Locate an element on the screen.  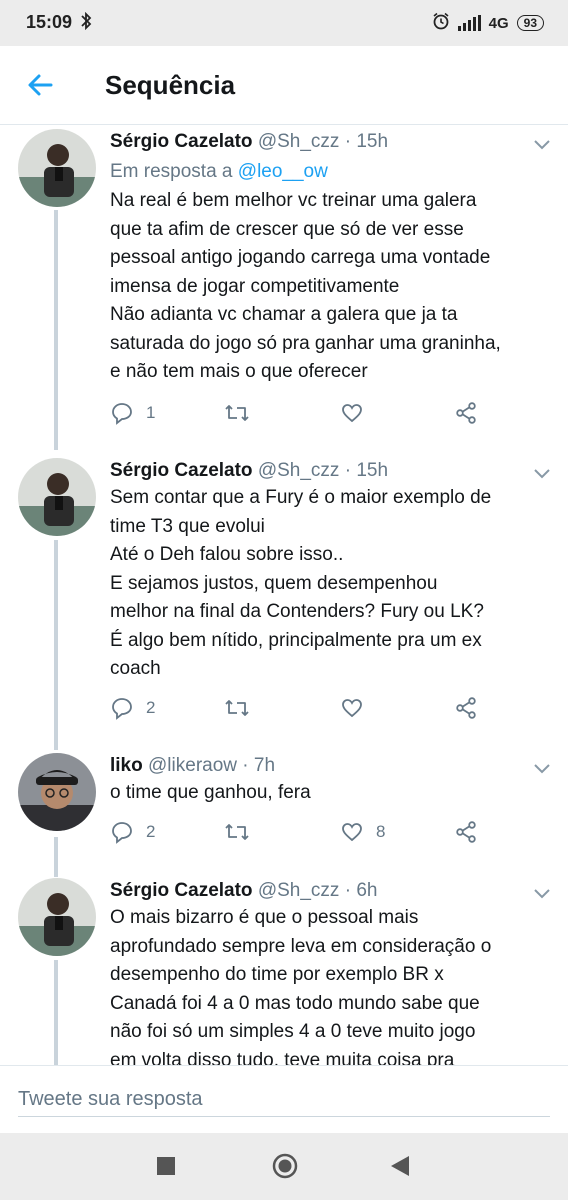
tweet-header: liko @likeraow · 7h is located at coordinates (192, 766).